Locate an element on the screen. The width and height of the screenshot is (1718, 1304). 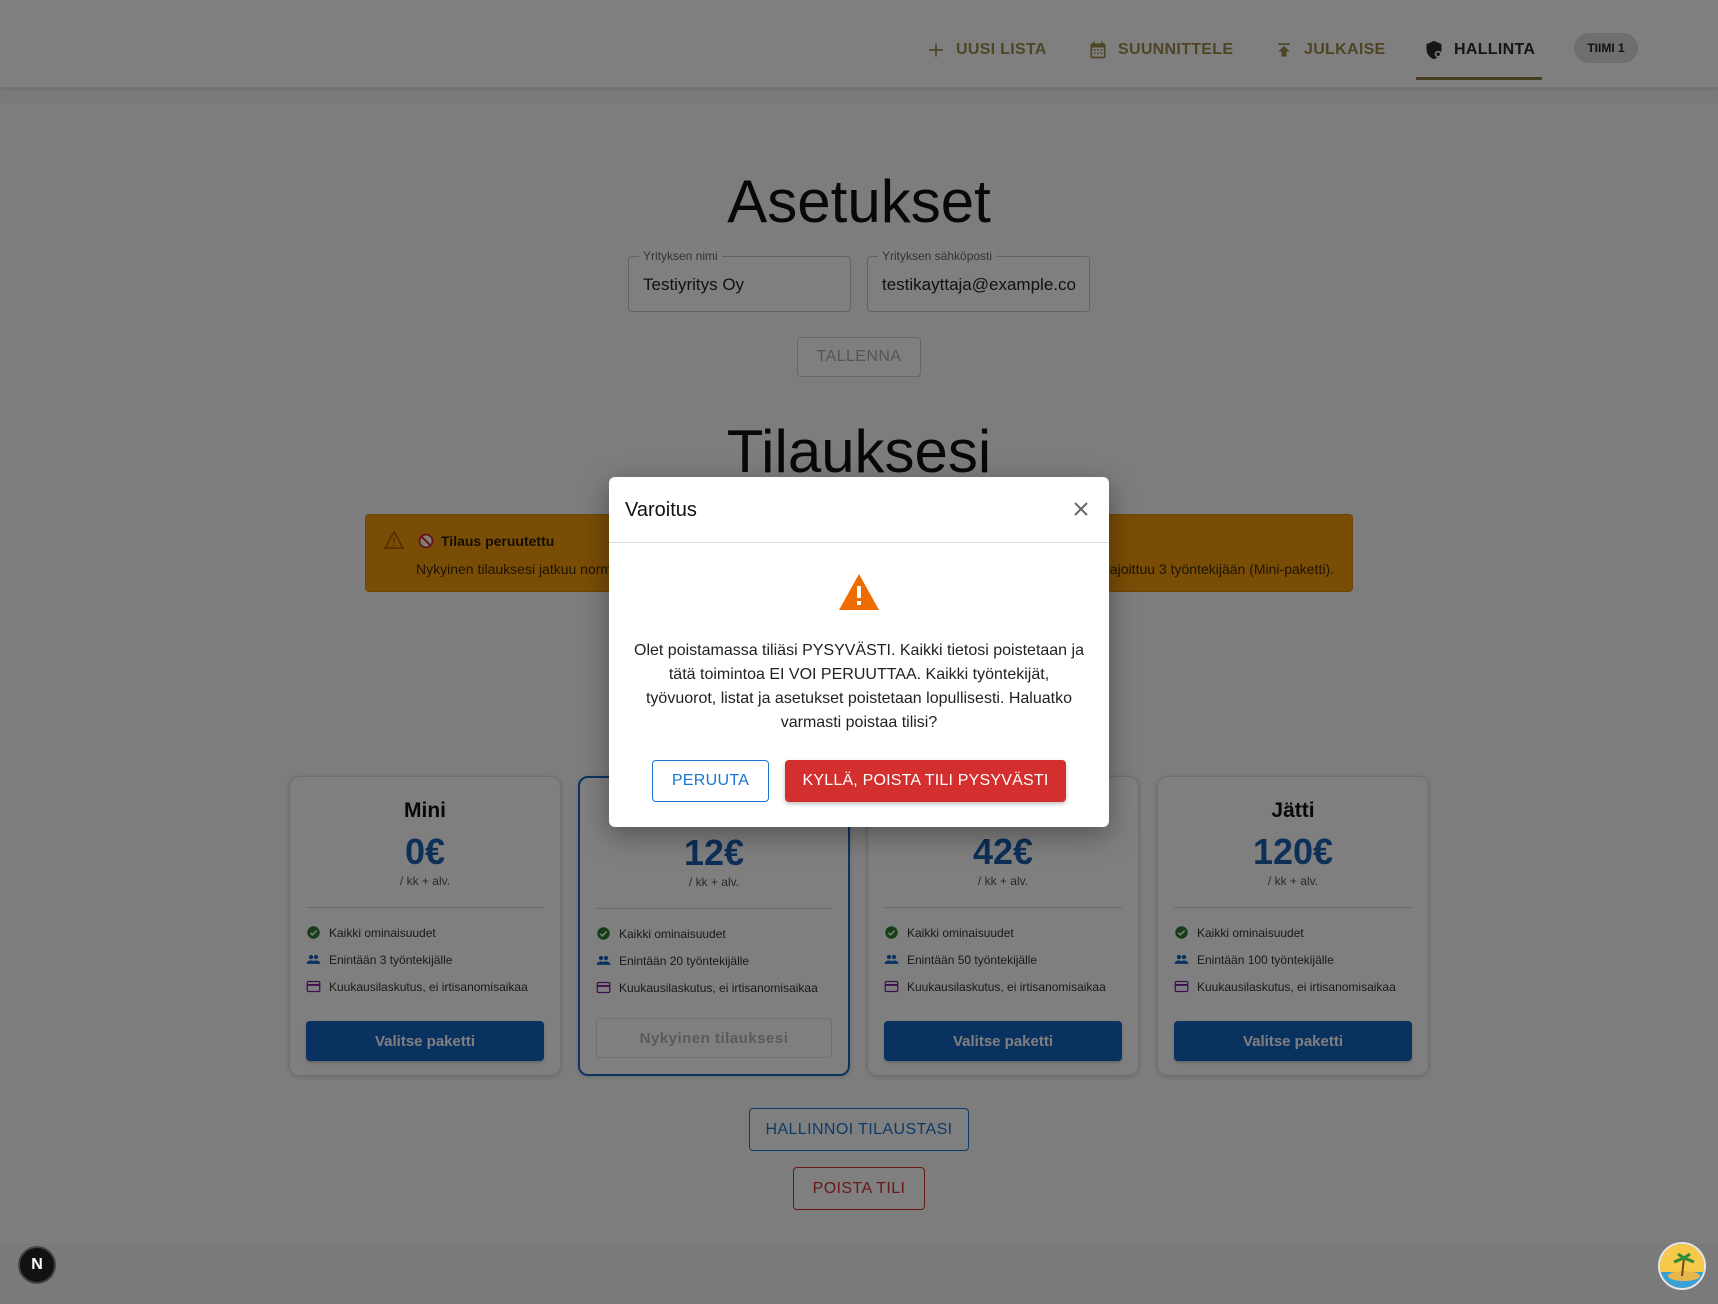
dialog-header: Varoitus is located at coordinates (859, 510).